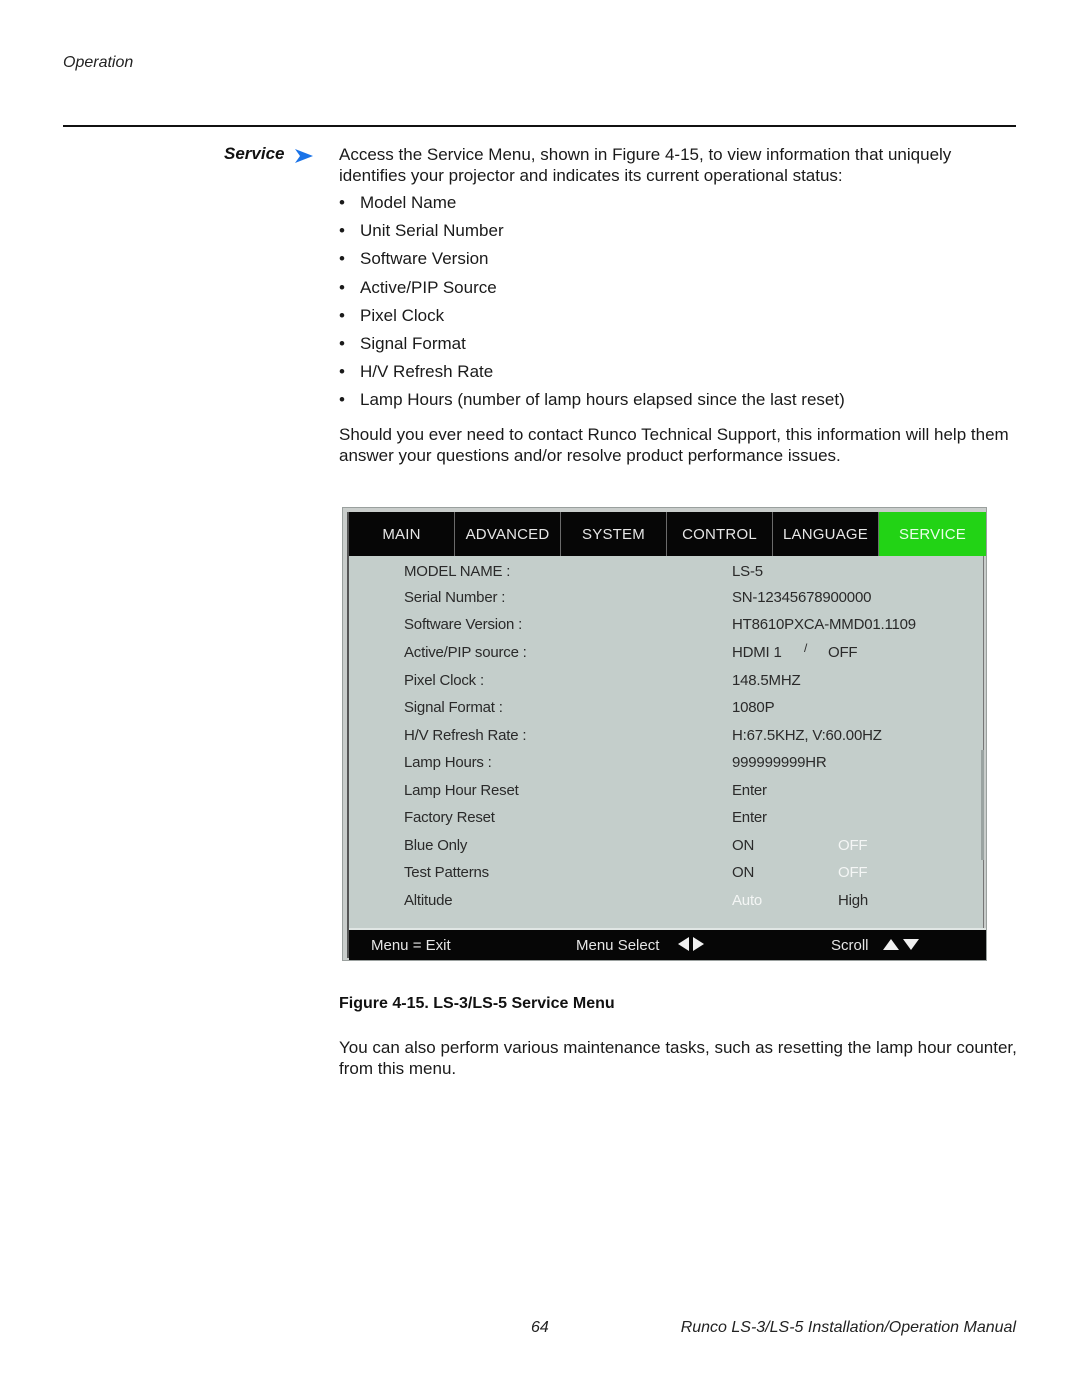  What do you see at coordinates (679, 375) in the screenshot?
I see `bullet-item: • H/V Refresh Rate` at bounding box center [679, 375].